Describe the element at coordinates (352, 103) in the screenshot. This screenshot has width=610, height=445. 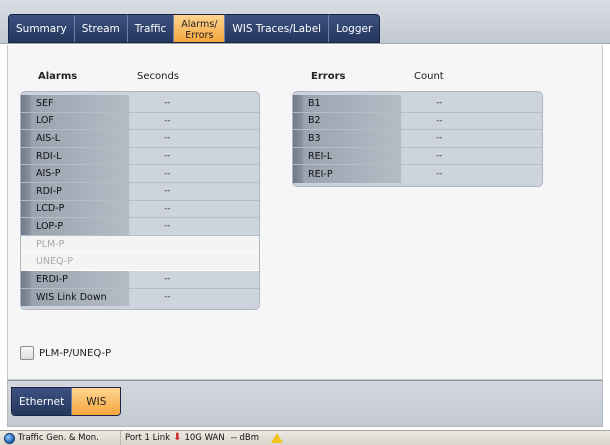
I see `error-name: B1` at that location.